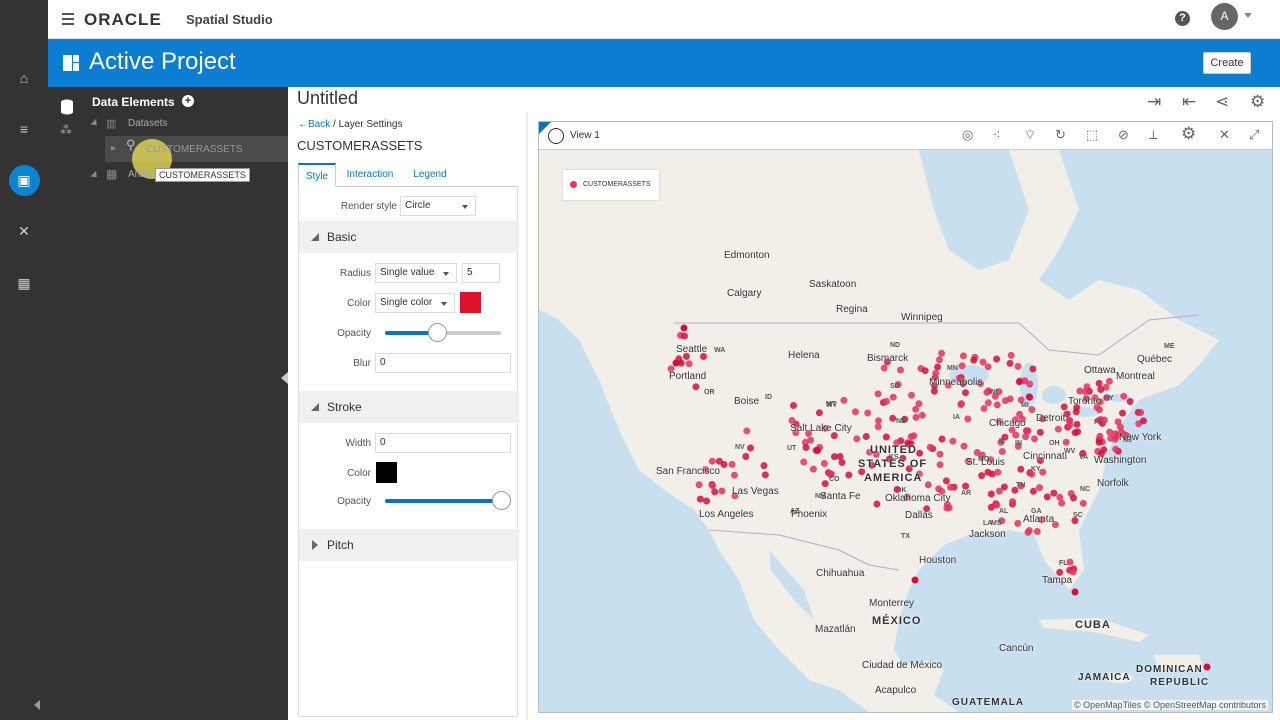 The width and height of the screenshot is (1280, 720). What do you see at coordinates (1188, 134) in the screenshot?
I see `settings-icon: ⚙` at bounding box center [1188, 134].